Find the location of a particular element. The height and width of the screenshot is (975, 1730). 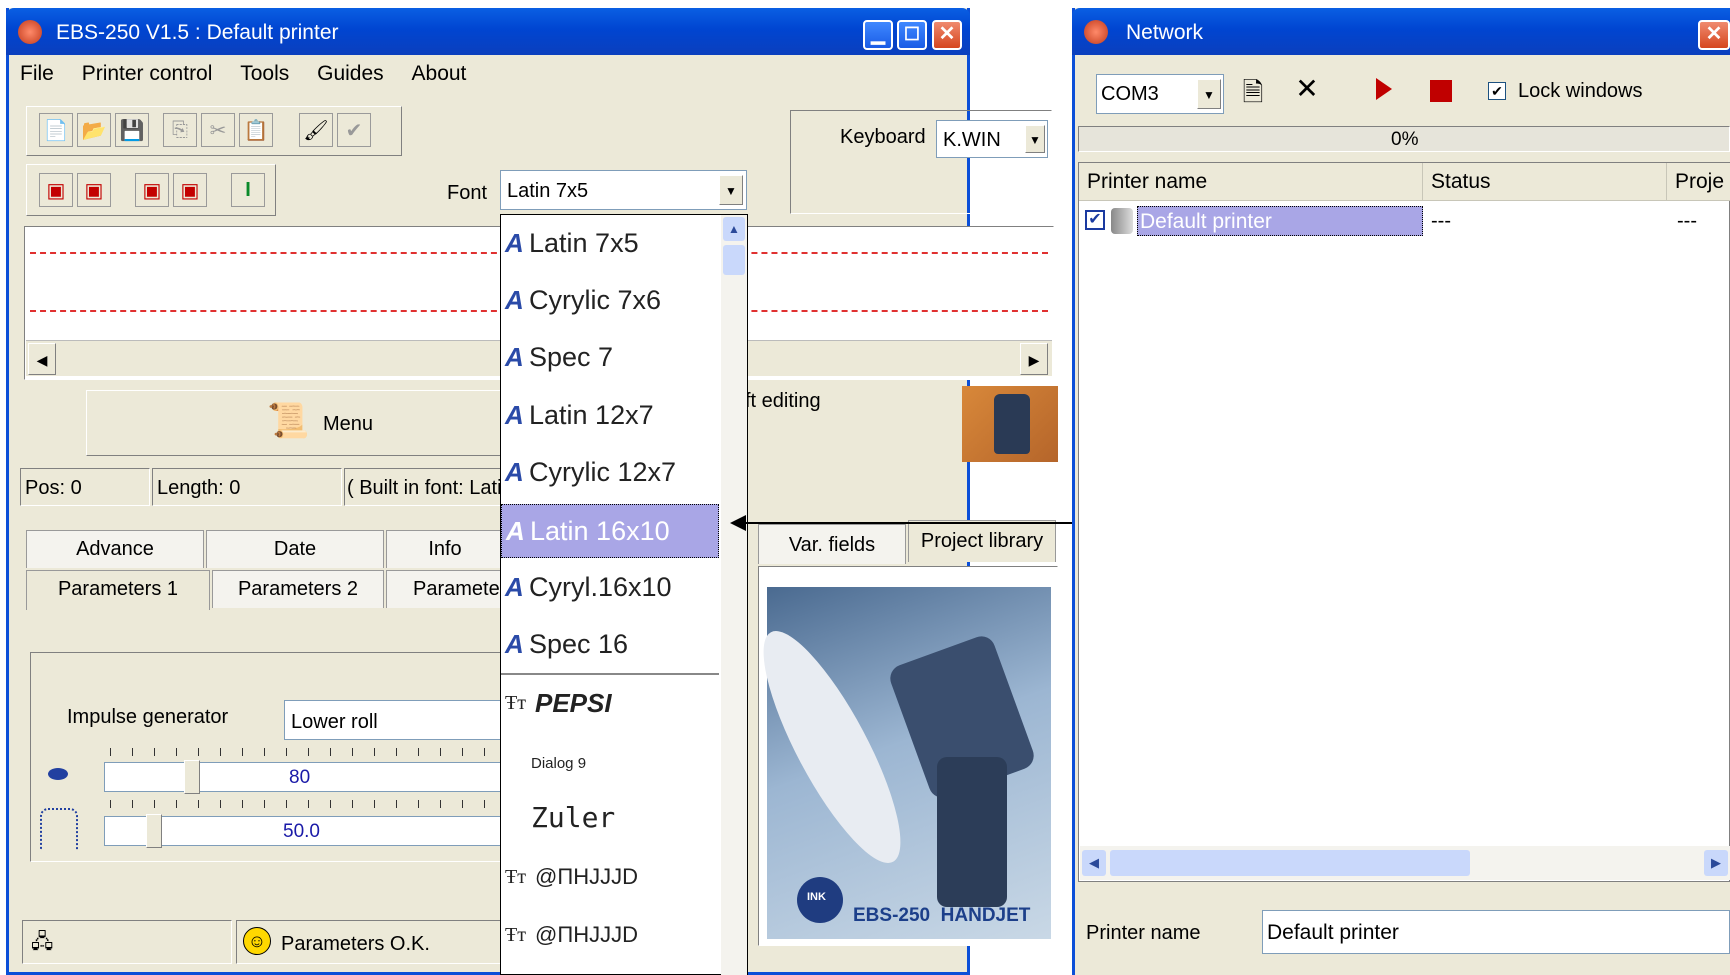

font-option: A Cyrylic 12x7 is located at coordinates (610, 472).